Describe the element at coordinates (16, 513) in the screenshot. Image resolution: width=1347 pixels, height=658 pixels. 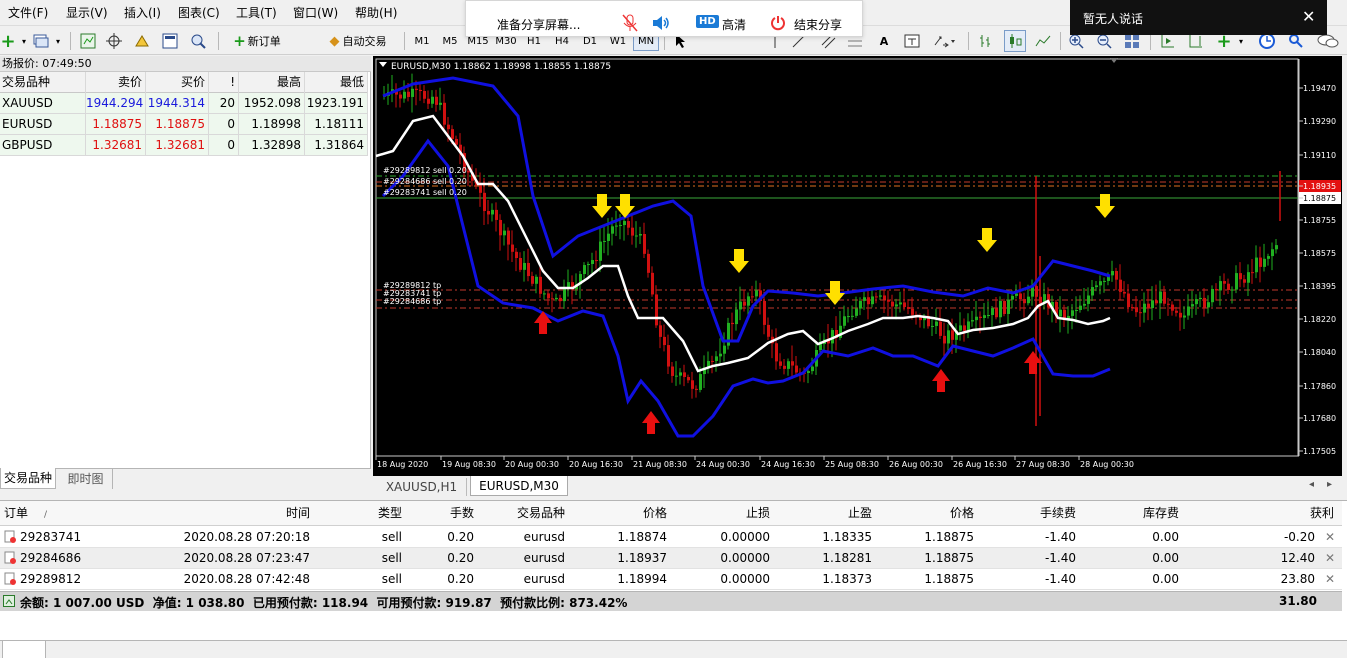
I see `col-order-label: 订单` at that location.